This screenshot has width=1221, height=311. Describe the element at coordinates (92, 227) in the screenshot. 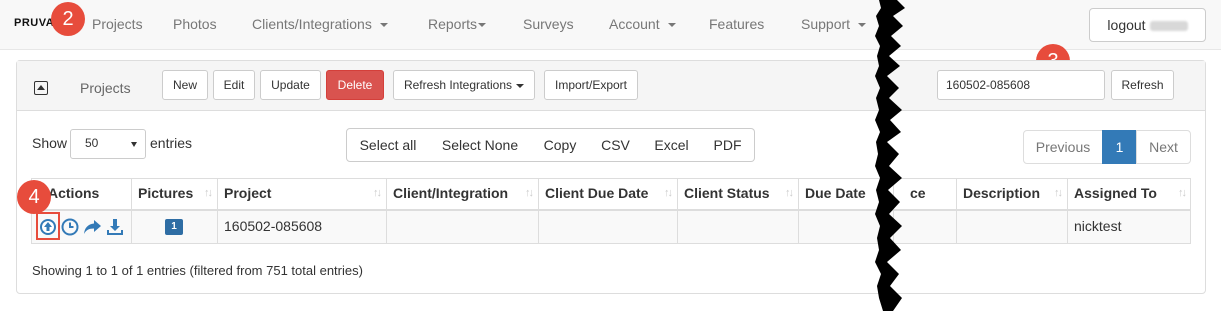

I see `share-icon` at that location.